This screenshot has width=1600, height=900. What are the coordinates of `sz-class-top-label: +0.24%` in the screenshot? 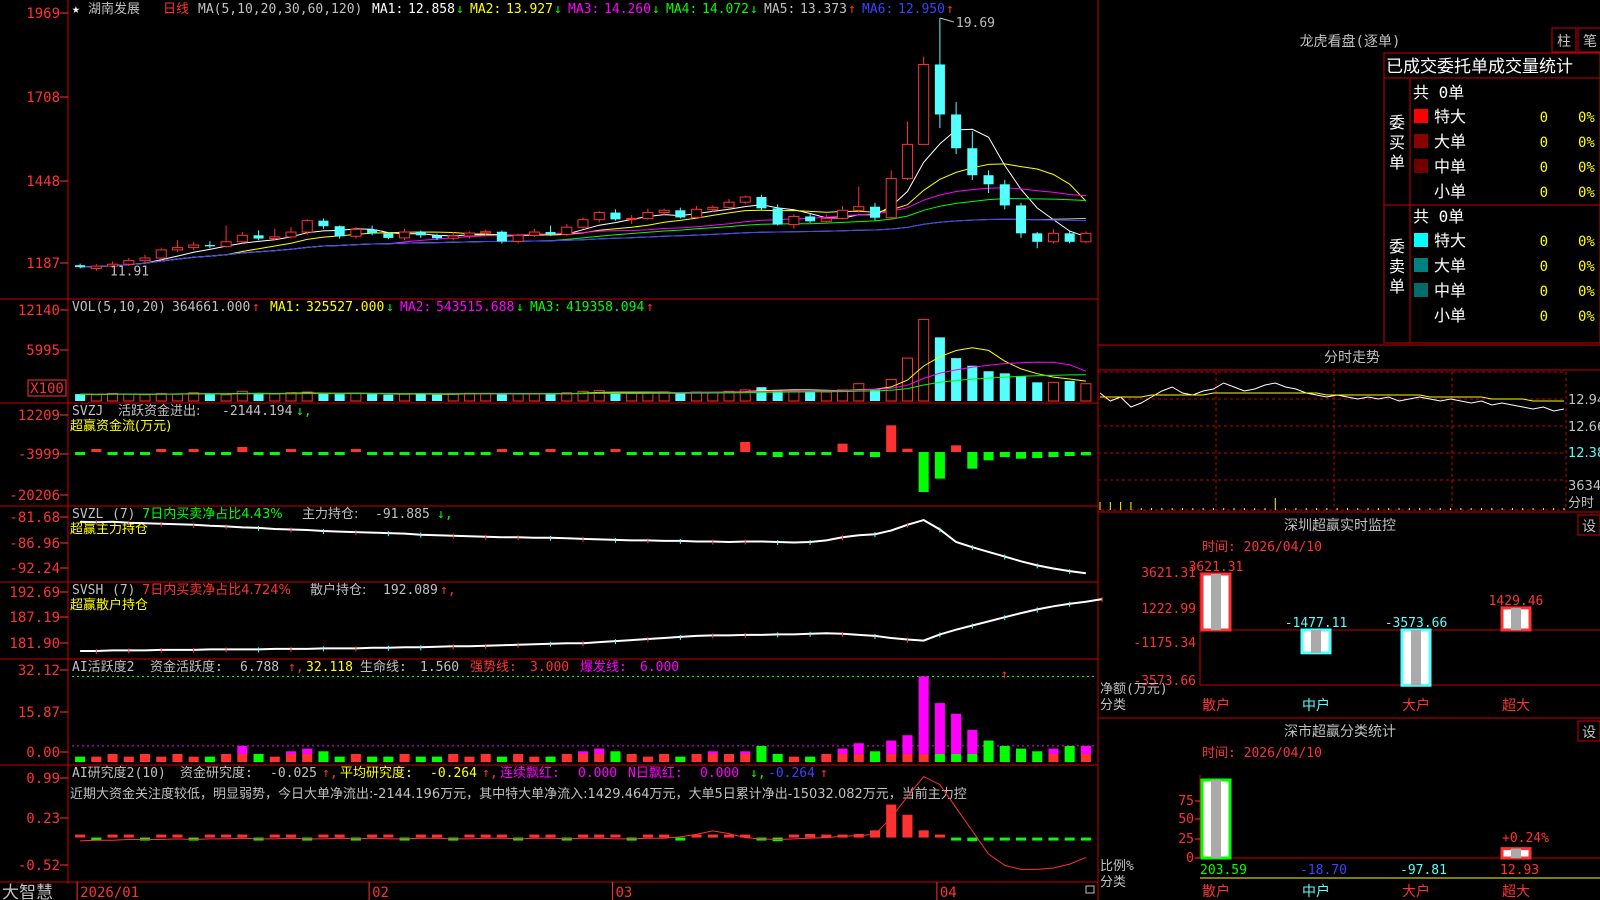 It's located at (1525, 838).